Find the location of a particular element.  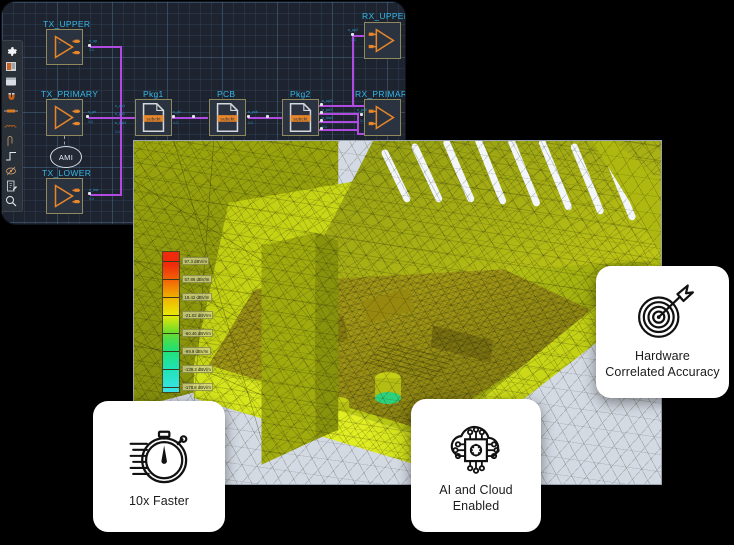

feature-card-speed: 10x Faster is located at coordinates (159, 466).